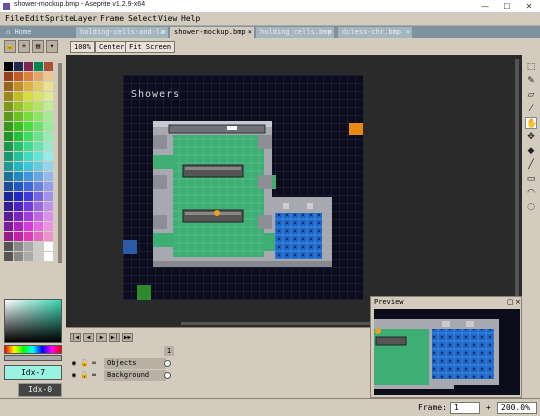 This screenshot has height=416, width=540. Describe the element at coordinates (167, 18) in the screenshot. I see `menu-view: View` at that location.